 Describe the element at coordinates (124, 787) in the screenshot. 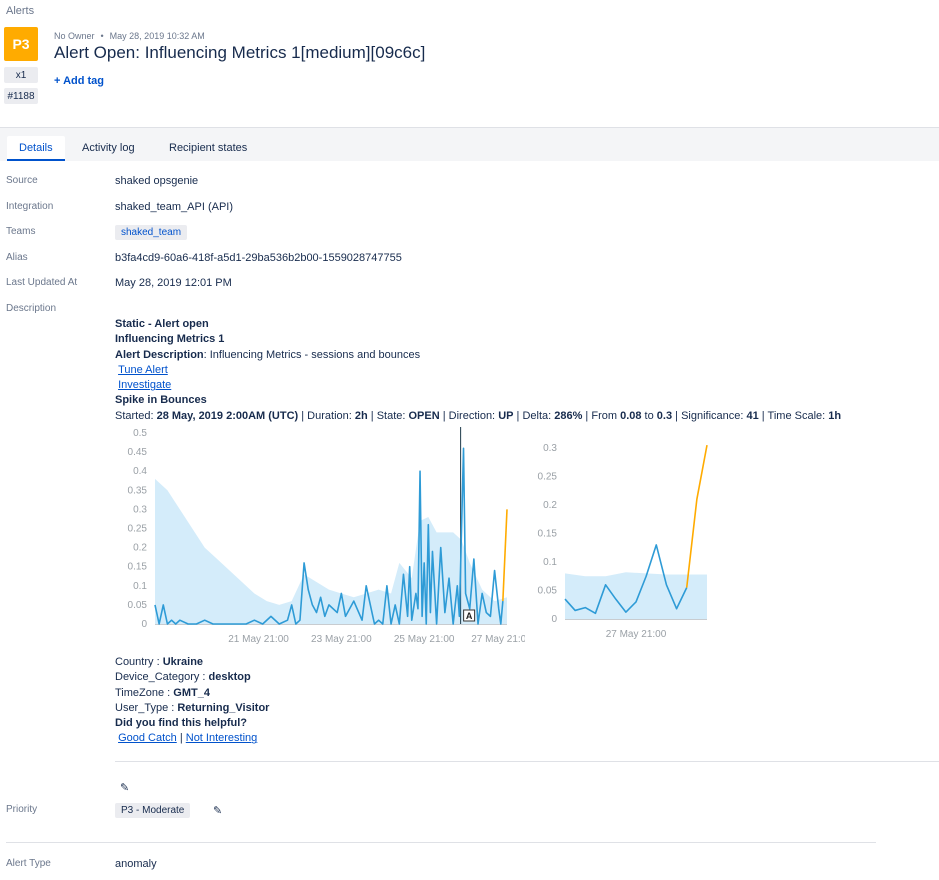

I see `edit-description-pencil-icon: ✎` at that location.